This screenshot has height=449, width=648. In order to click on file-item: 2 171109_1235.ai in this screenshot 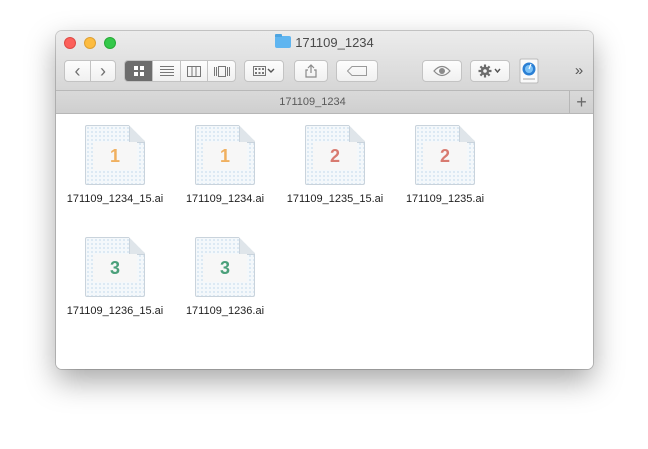, I will do `click(445, 165)`.